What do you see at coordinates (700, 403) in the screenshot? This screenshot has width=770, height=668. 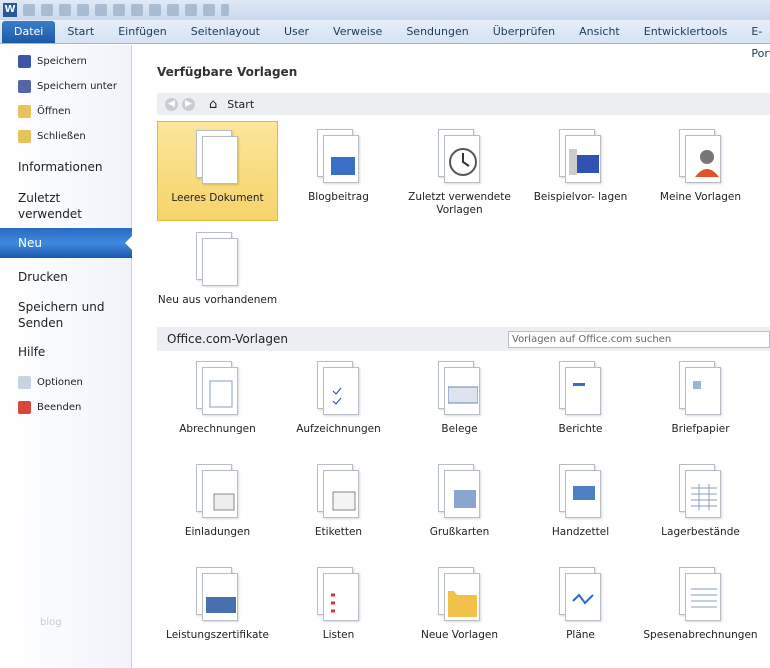 I see `template-tile: Briefpapier` at bounding box center [700, 403].